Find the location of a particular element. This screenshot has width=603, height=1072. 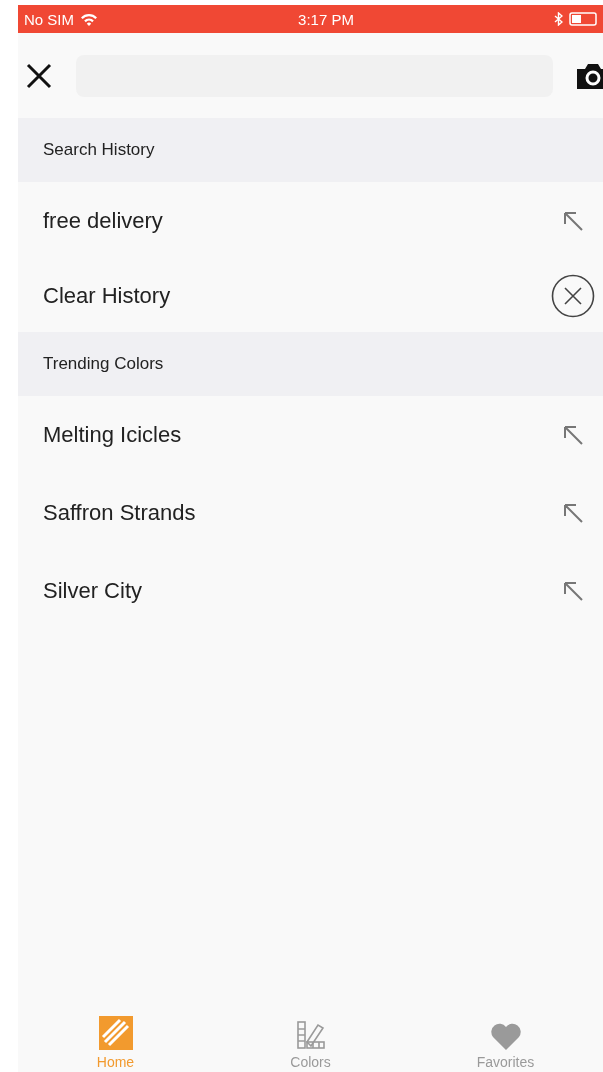

home-logo-icon is located at coordinates (115, 1033).